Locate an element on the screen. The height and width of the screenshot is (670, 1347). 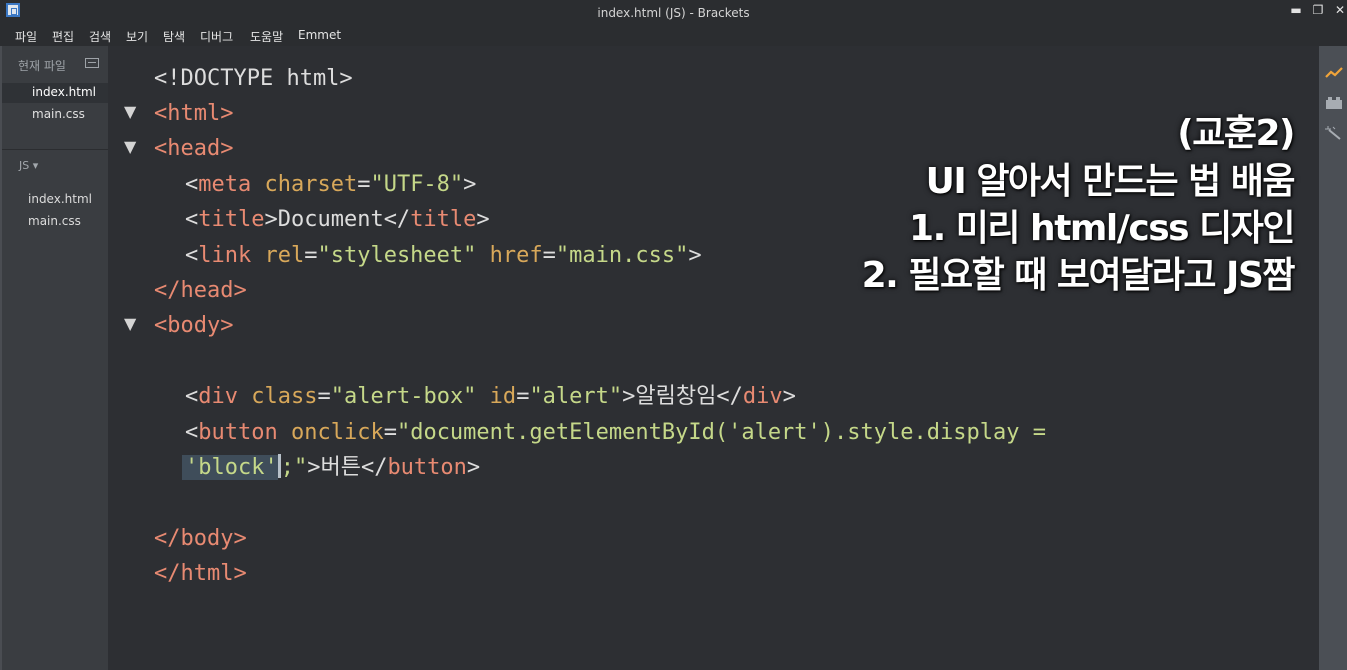
code-line-2: <html> is located at coordinates (193, 114).